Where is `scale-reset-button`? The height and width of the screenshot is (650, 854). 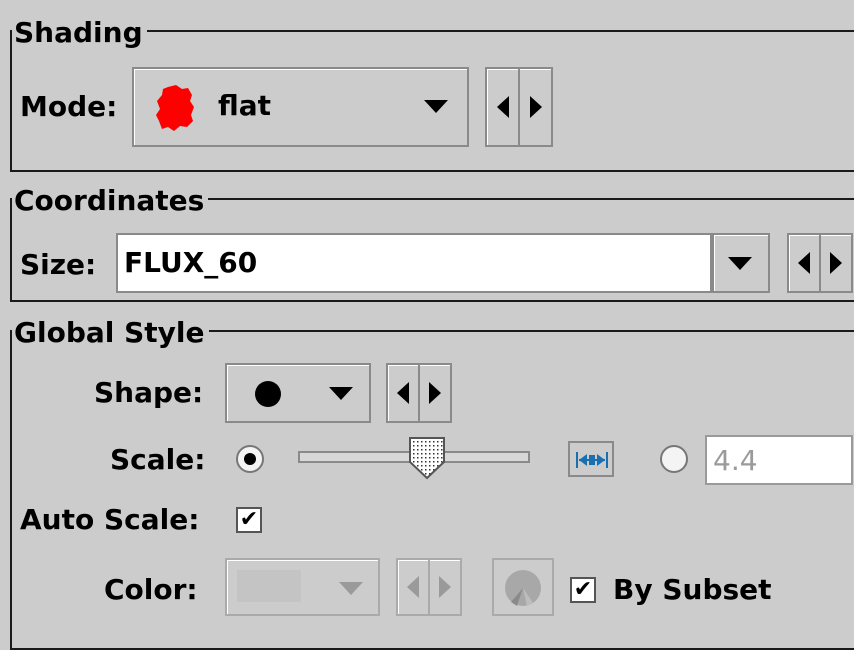 scale-reset-button is located at coordinates (591, 459).